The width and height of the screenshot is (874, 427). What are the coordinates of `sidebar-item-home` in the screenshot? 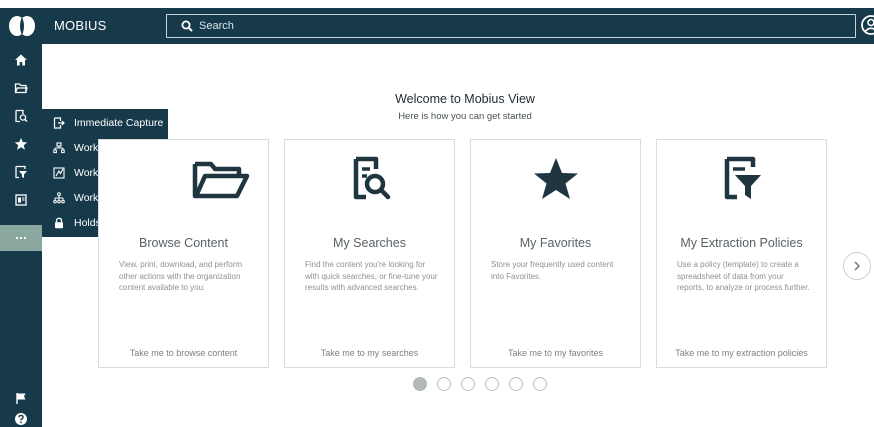 It's located at (21, 60).